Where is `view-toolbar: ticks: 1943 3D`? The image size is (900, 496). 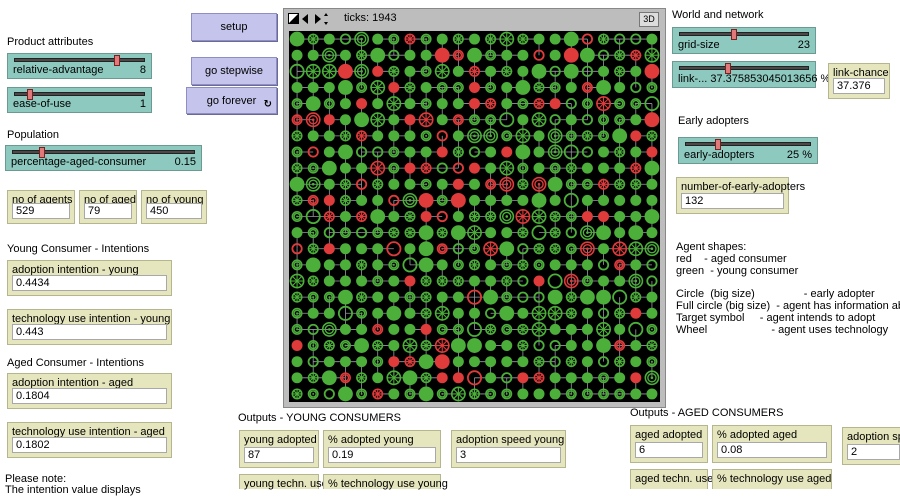
view-toolbar: ticks: 1943 3D is located at coordinates (474, 19).